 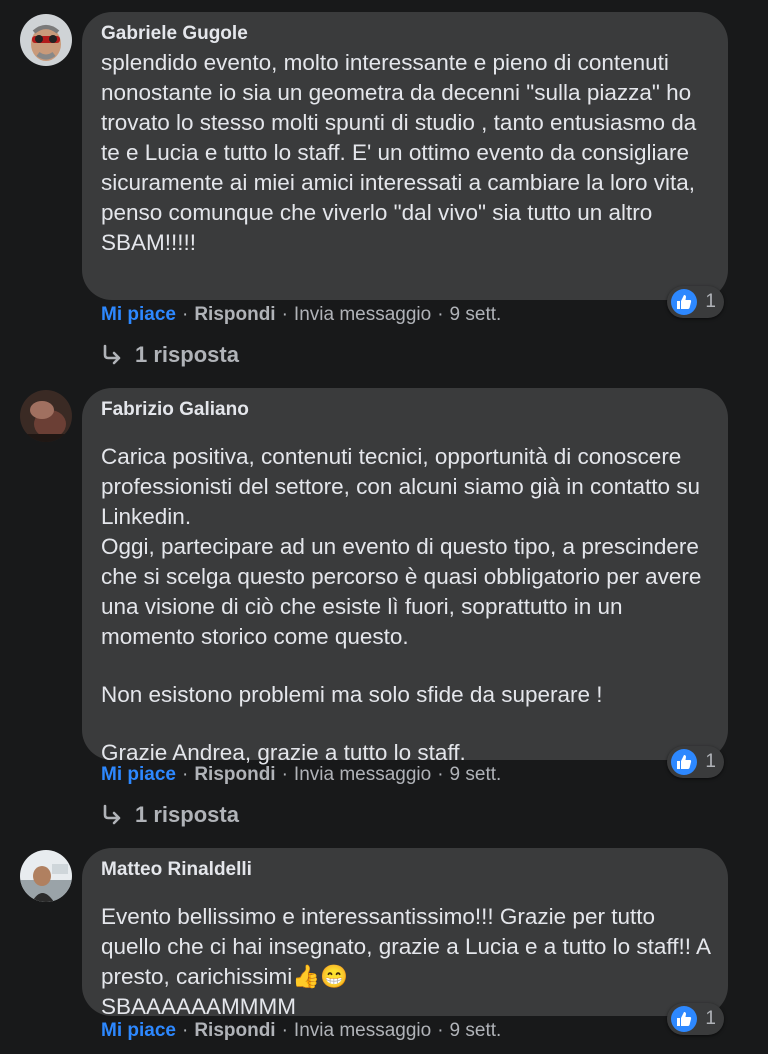 I want to click on comment-author: Fabrizio Galiano, so click(x=405, y=410).